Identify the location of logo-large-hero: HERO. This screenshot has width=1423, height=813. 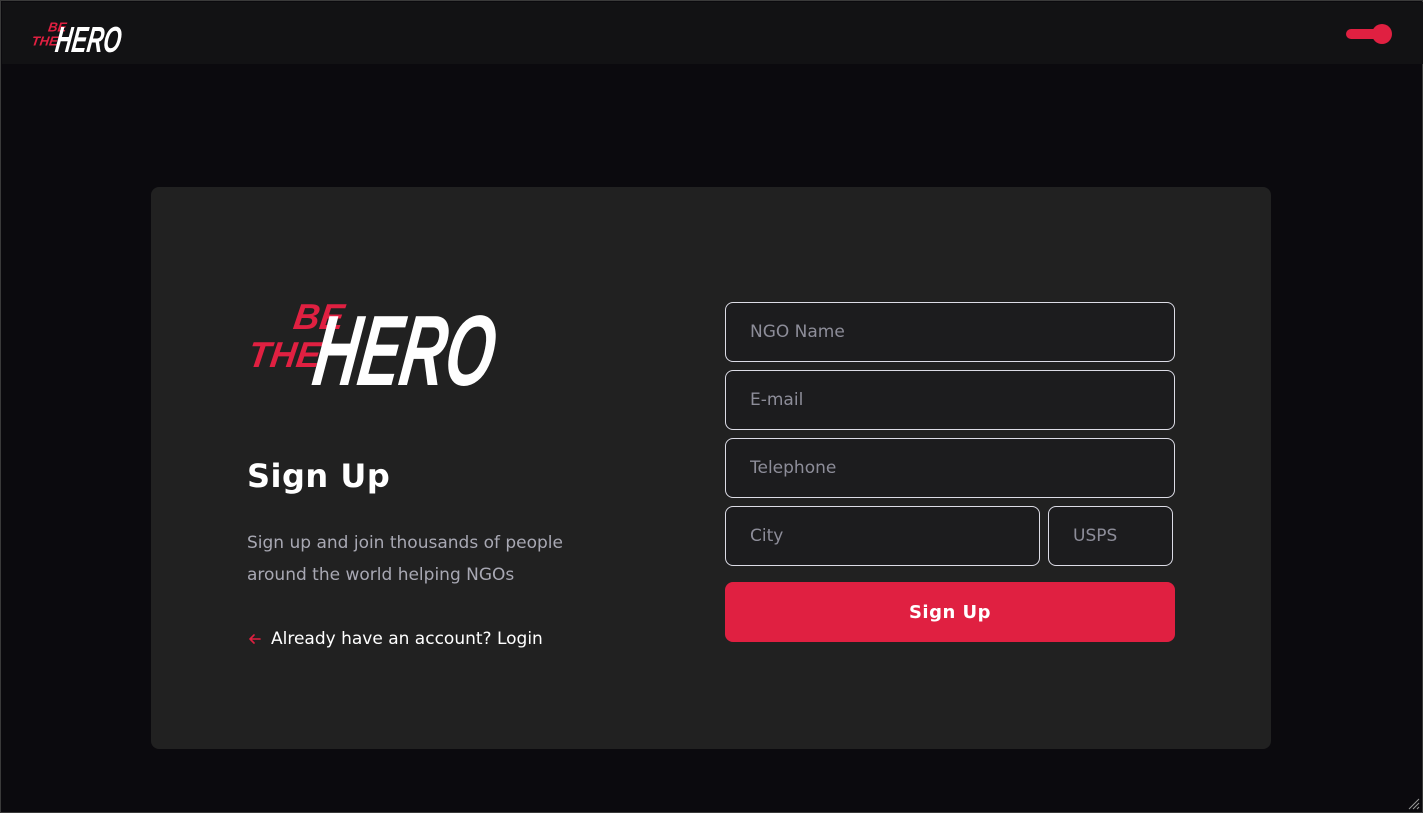
(403, 343).